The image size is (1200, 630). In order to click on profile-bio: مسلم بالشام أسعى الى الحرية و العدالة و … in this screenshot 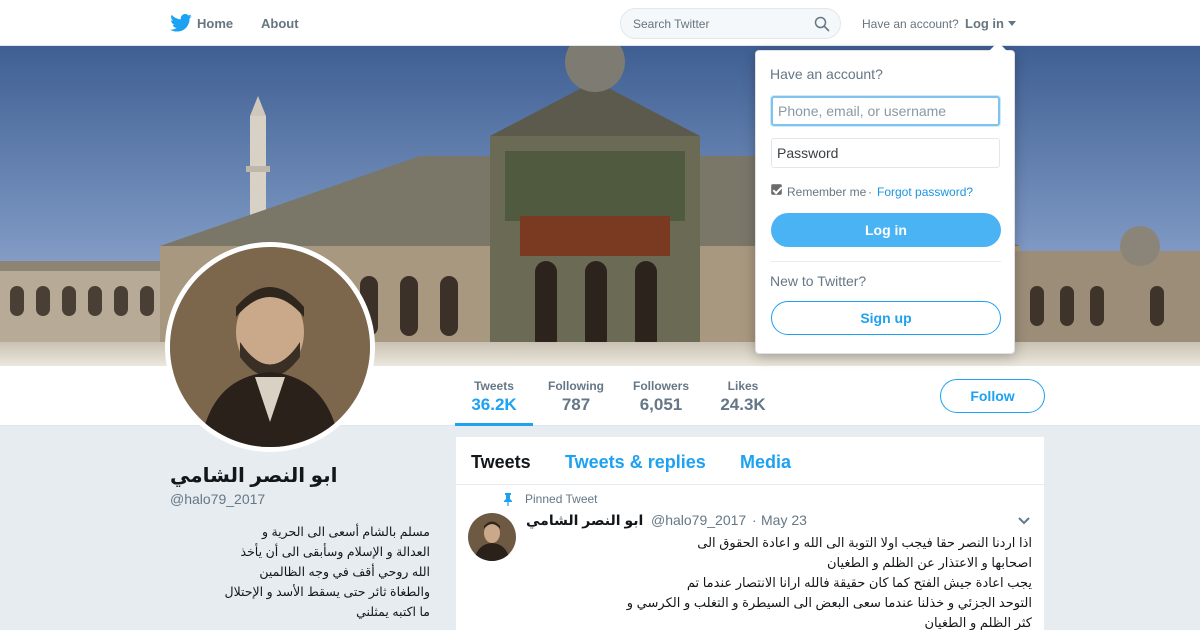, I will do `click(327, 572)`.